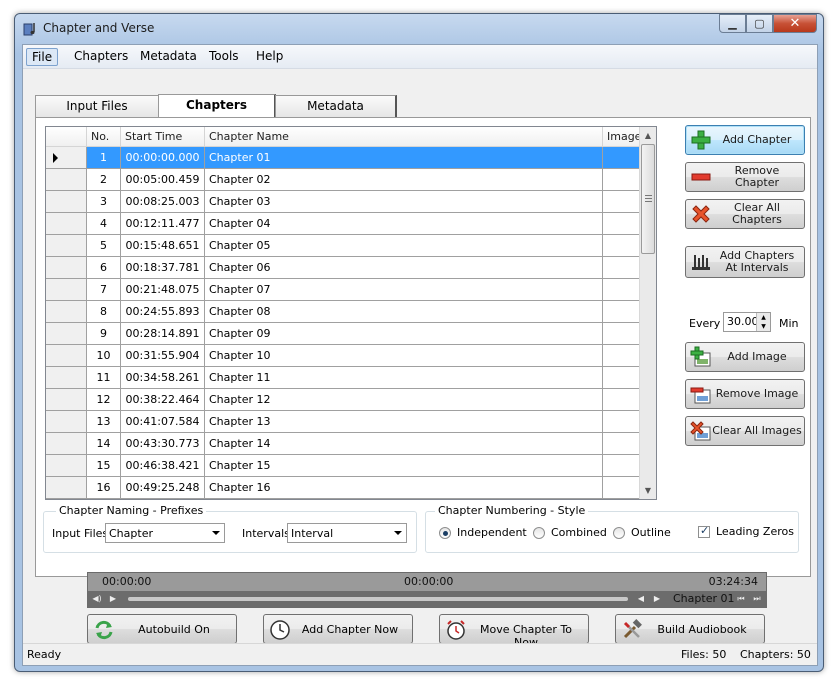  Describe the element at coordinates (349, 356) in the screenshot. I see `table-row: 10 00:31:55.904 Chapter 10` at that location.